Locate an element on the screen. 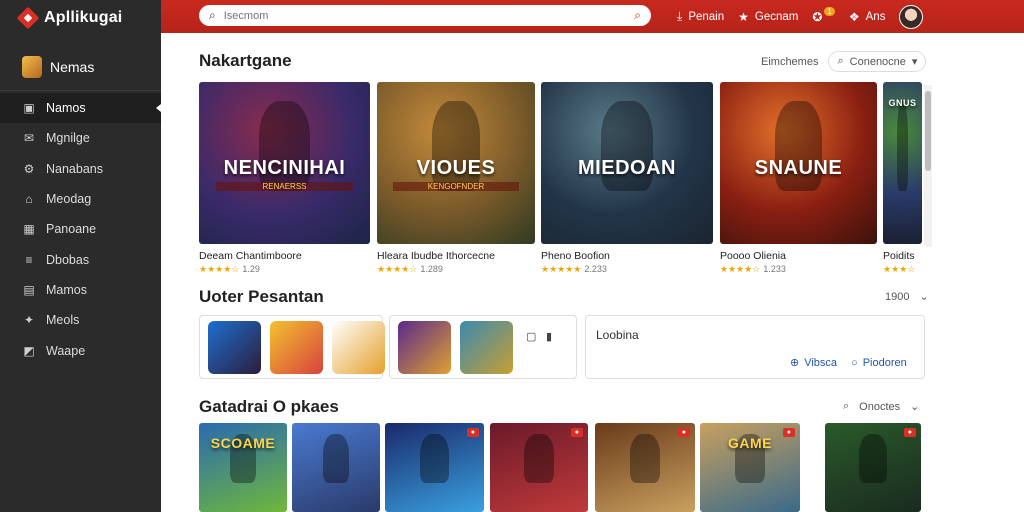  rating-value: 1.233 is located at coordinates (774, 269).